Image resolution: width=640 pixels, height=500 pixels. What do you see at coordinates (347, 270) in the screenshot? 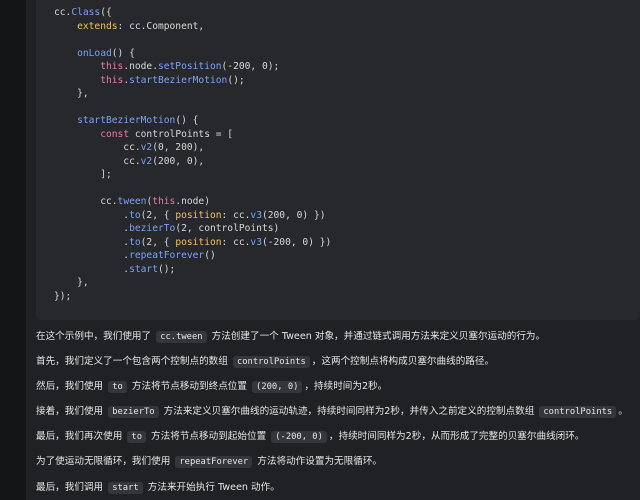
I see `code-line: .start();` at bounding box center [347, 270].